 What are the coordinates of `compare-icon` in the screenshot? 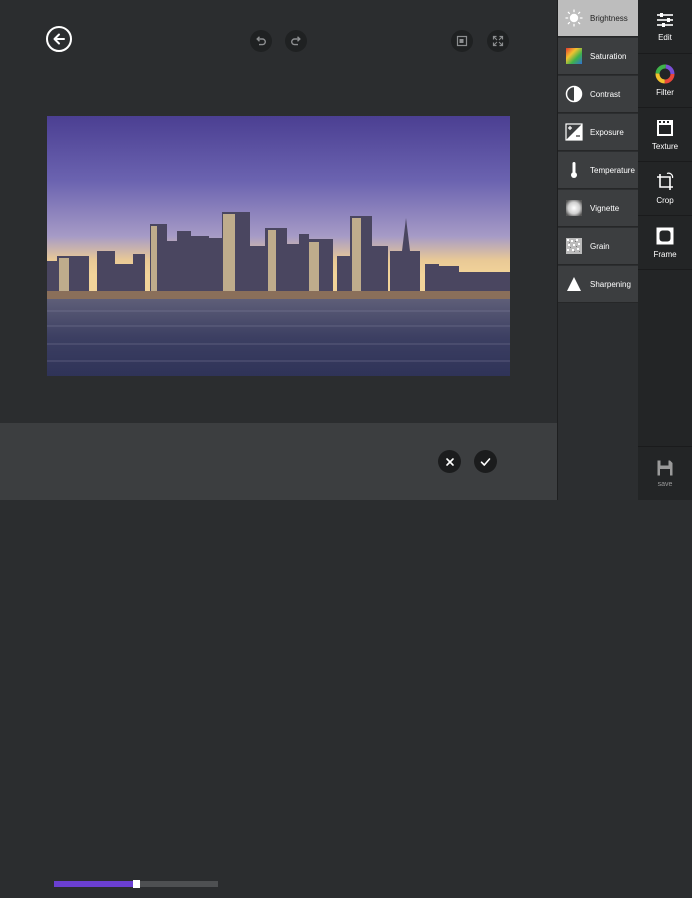 It's located at (462, 41).